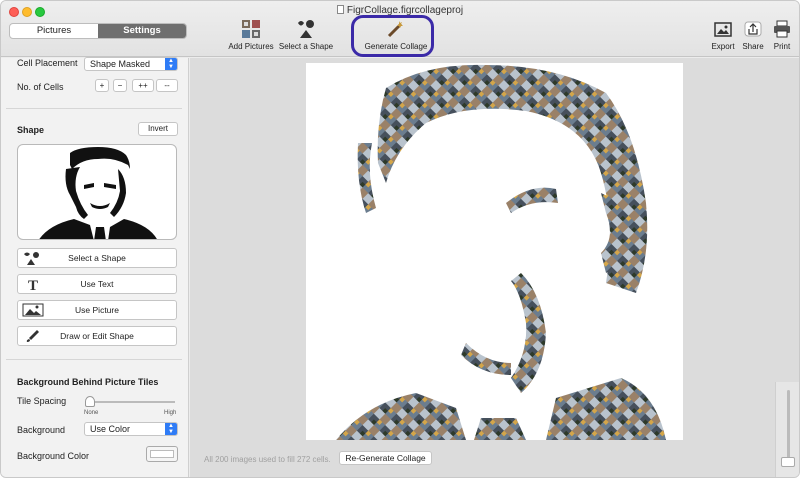  I want to click on cells-label: No. of Cells, so click(40, 87).